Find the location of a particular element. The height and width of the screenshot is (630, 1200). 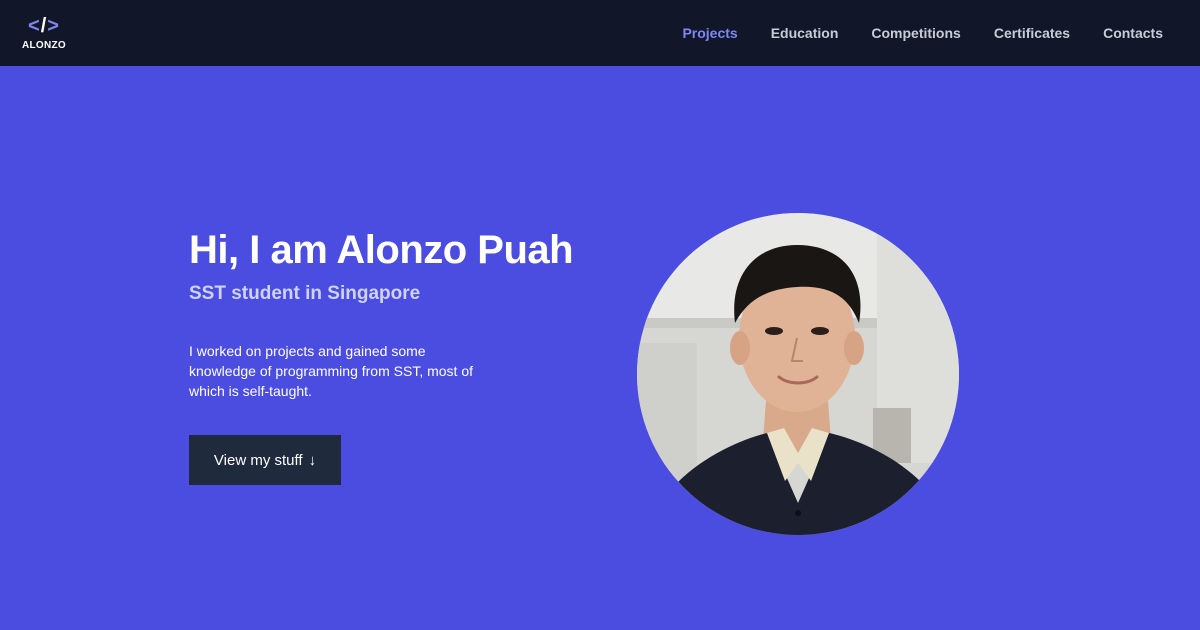

hero-subtitle: SST student in Singapore is located at coordinates (305, 293).